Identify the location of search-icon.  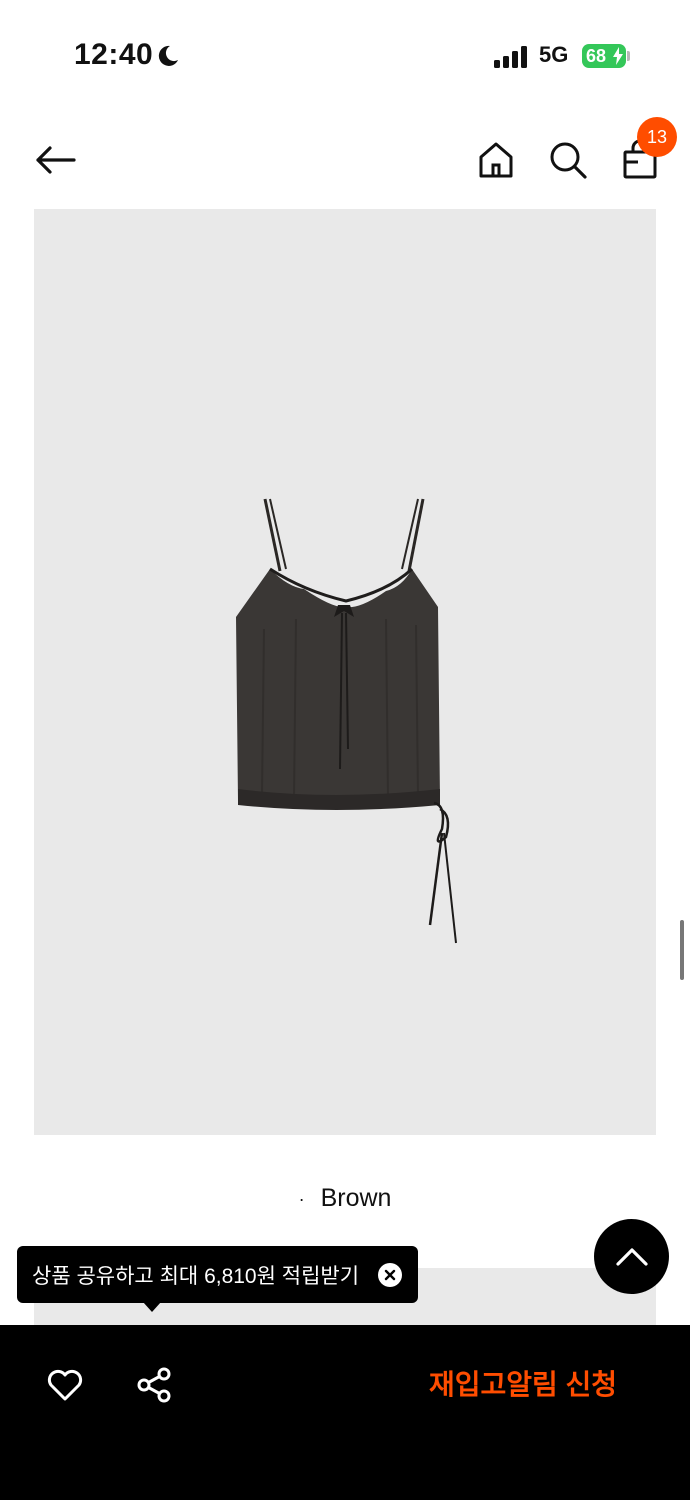
(568, 160).